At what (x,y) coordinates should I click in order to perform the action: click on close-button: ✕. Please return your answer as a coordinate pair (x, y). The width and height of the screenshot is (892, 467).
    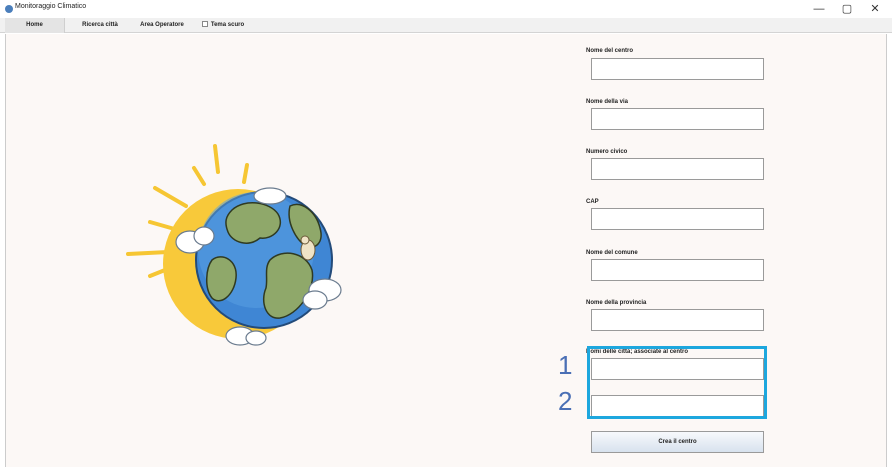
    Looking at the image, I should click on (875, 9).